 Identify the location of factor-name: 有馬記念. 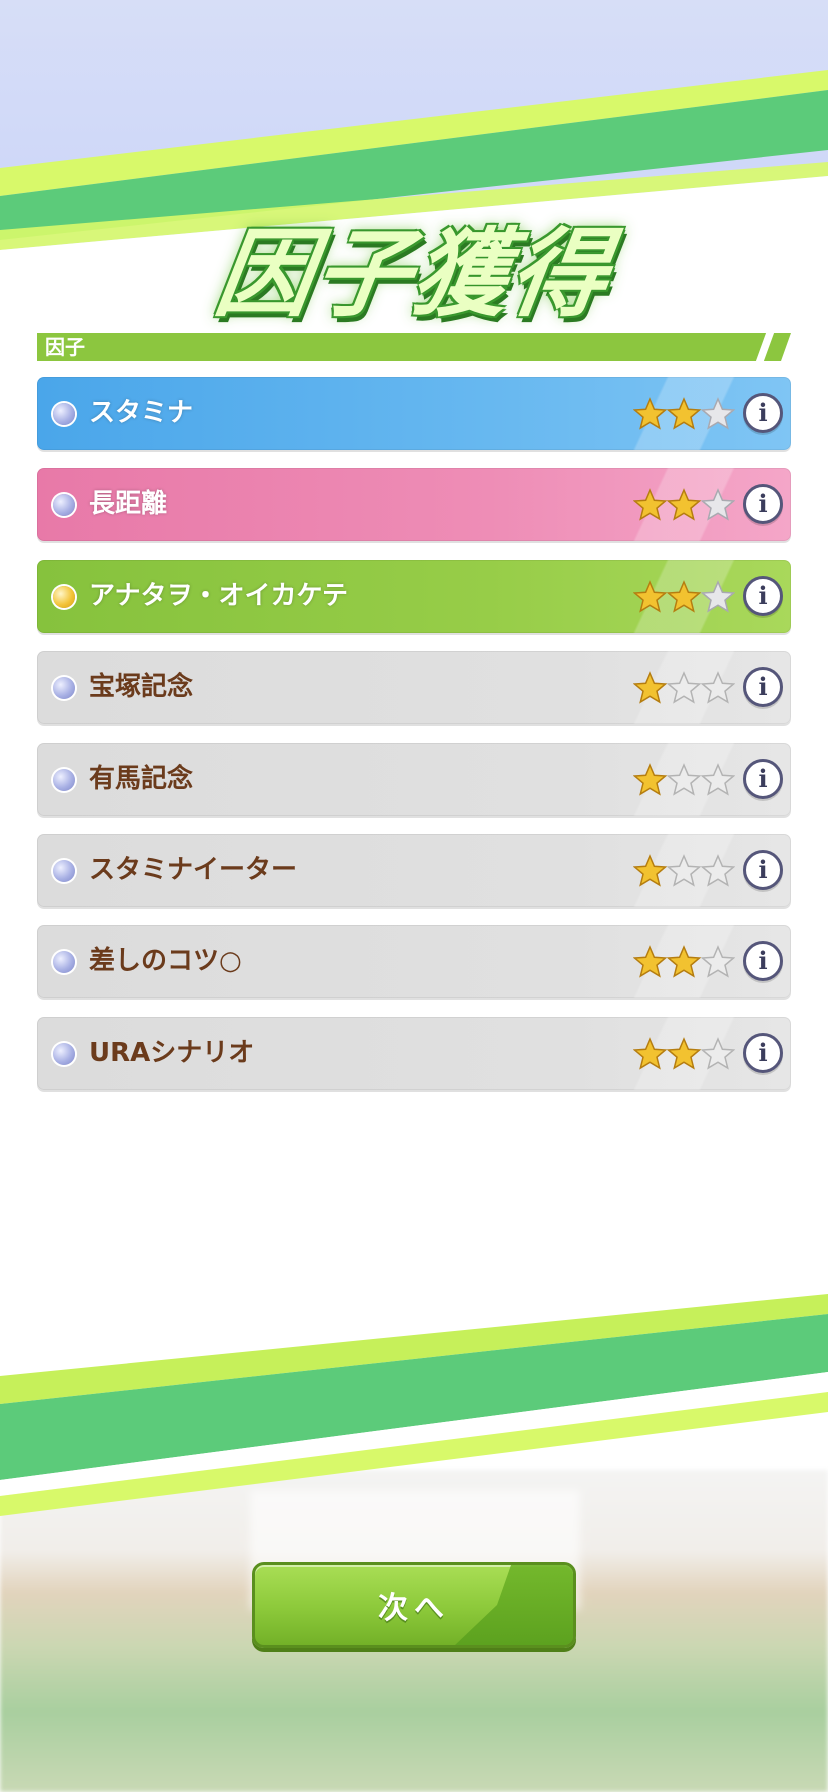
(141, 778).